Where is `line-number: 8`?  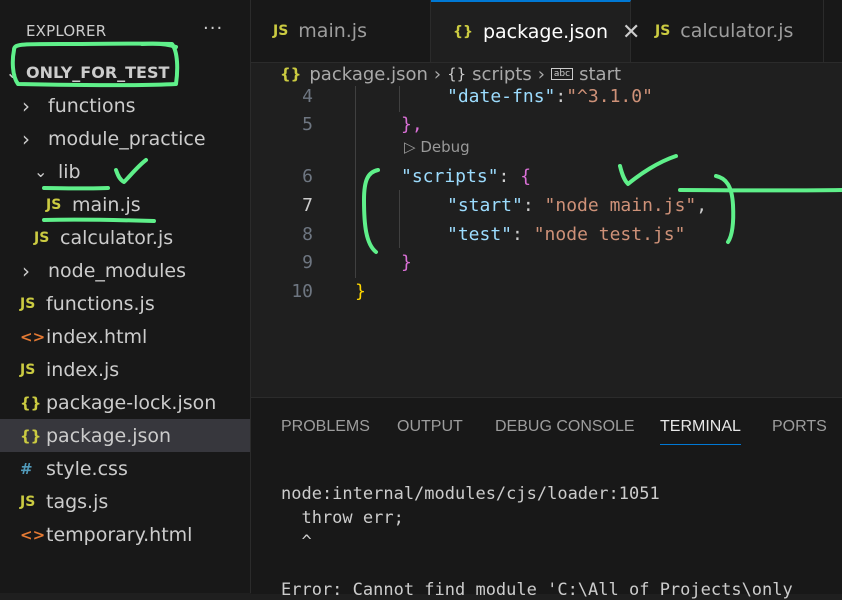
line-number: 8 is located at coordinates (282, 234).